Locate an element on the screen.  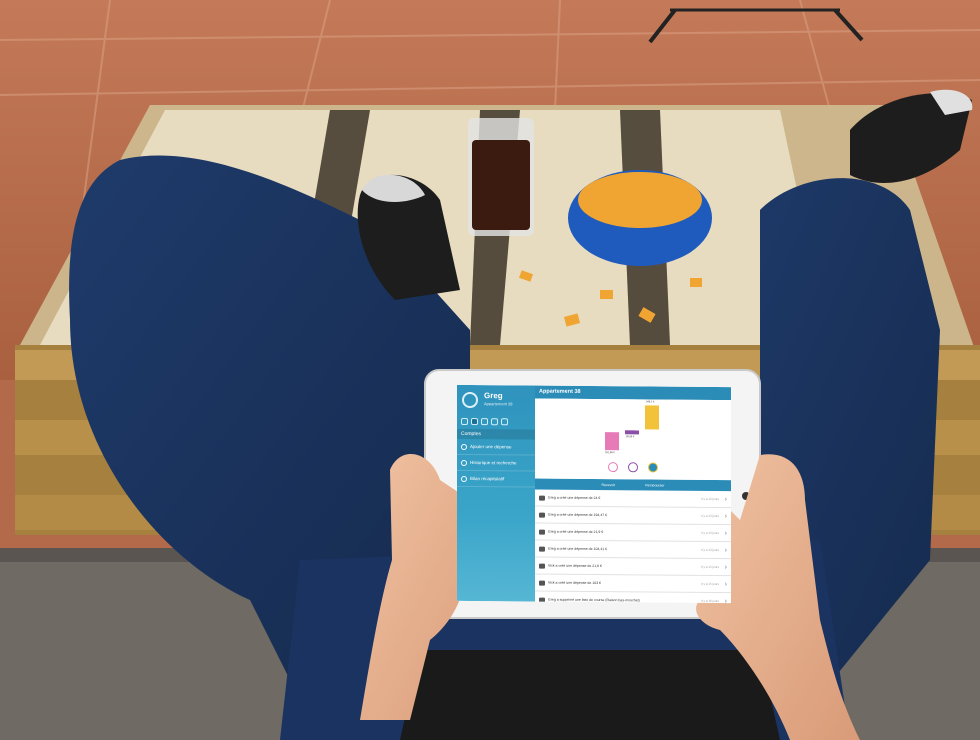
sidebar-item-add-expense: Ajouter une dépense is located at coordinates (496, 447).